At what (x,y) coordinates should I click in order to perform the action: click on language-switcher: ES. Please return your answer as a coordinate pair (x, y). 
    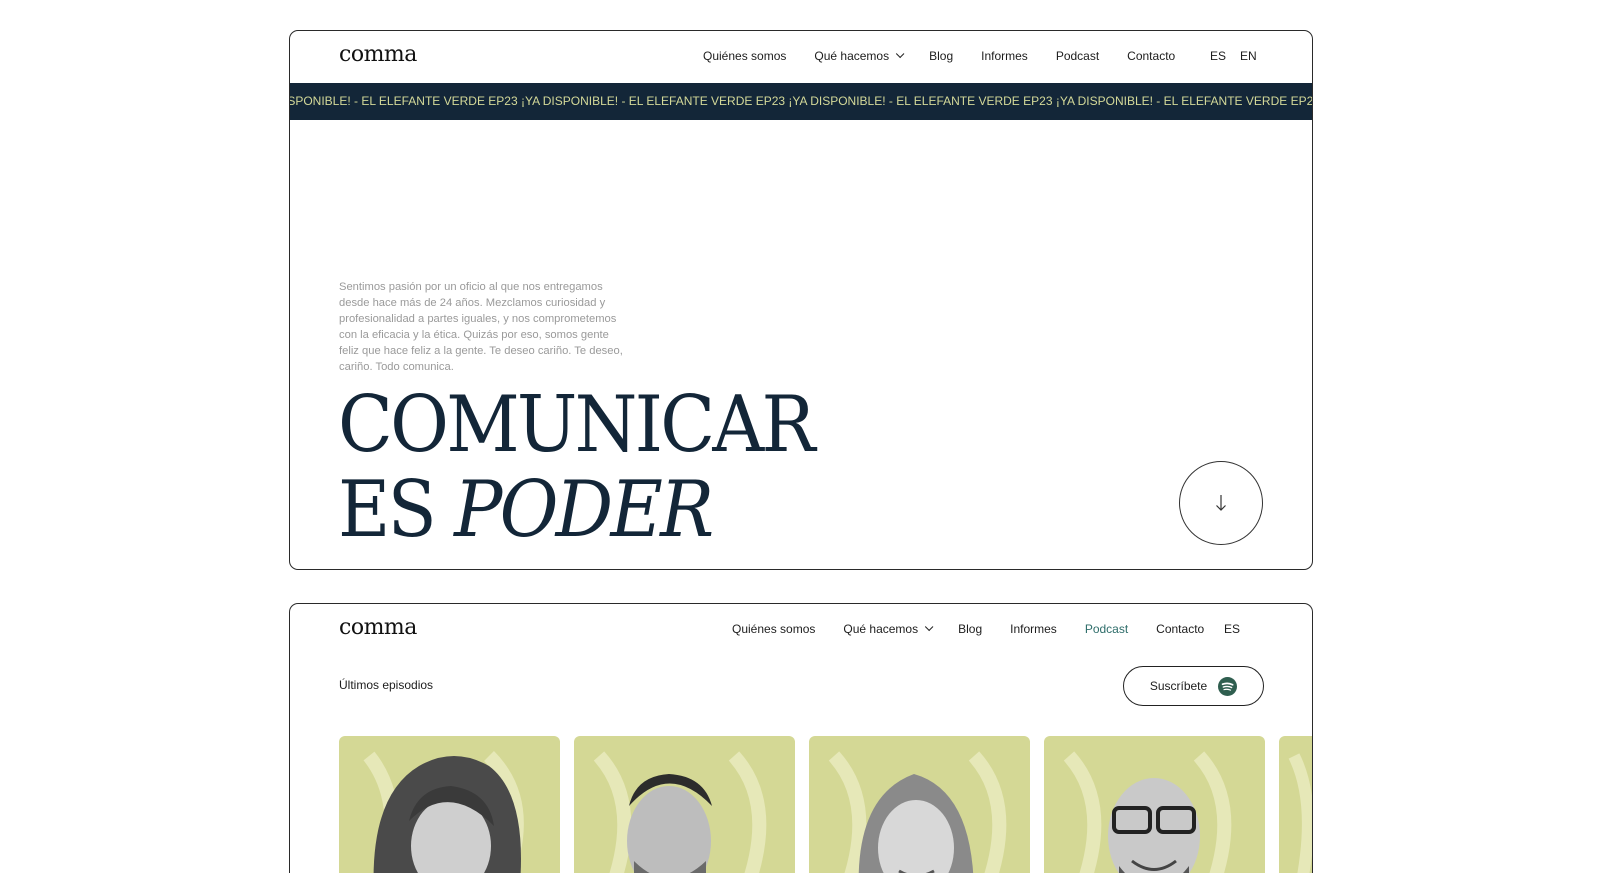
    Looking at the image, I should click on (1225, 629).